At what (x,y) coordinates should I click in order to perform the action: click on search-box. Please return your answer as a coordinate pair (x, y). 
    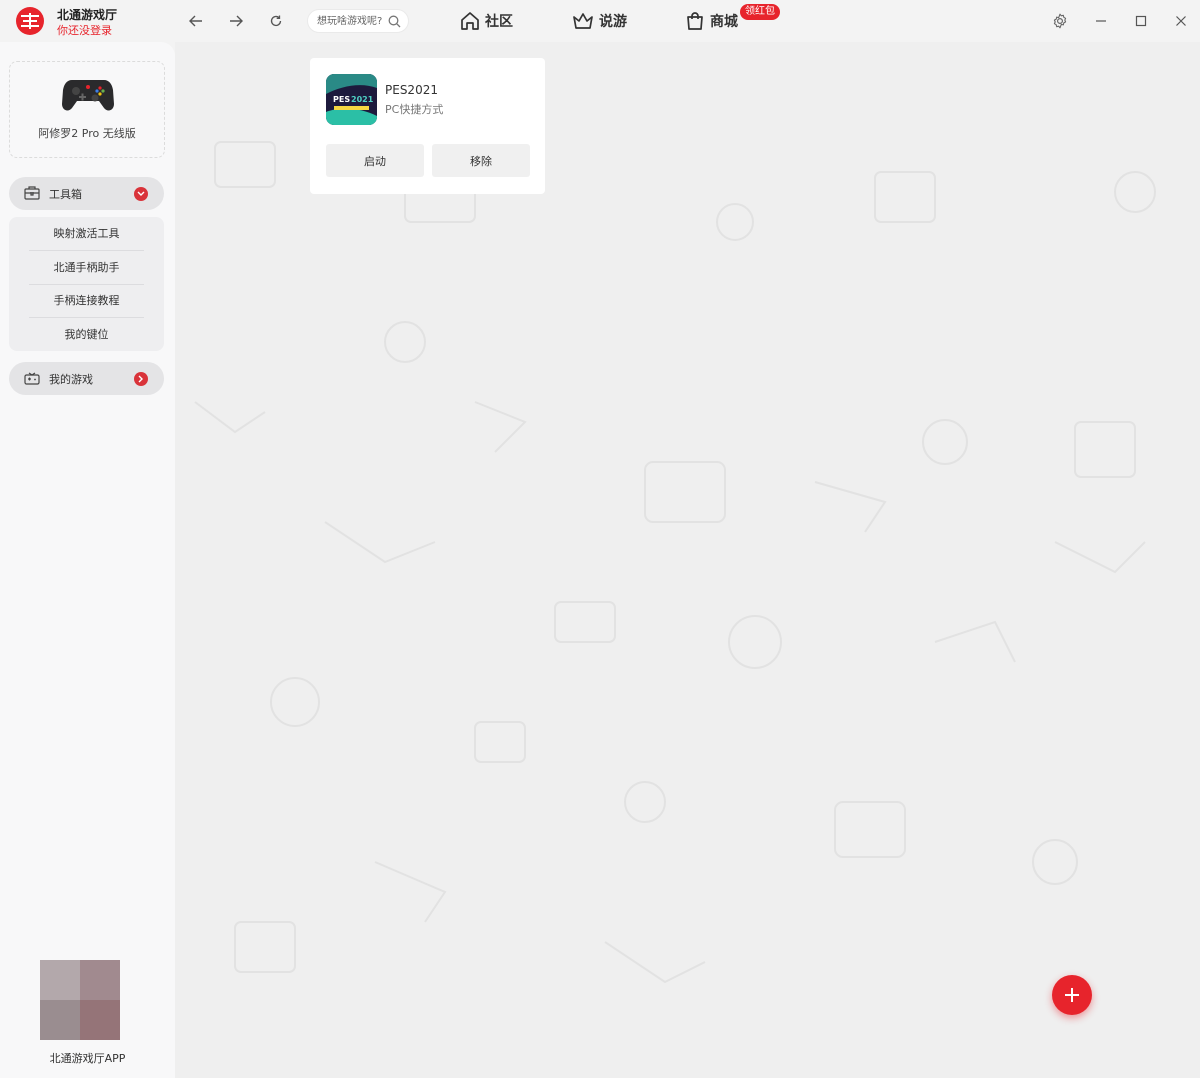
    Looking at the image, I should click on (358, 21).